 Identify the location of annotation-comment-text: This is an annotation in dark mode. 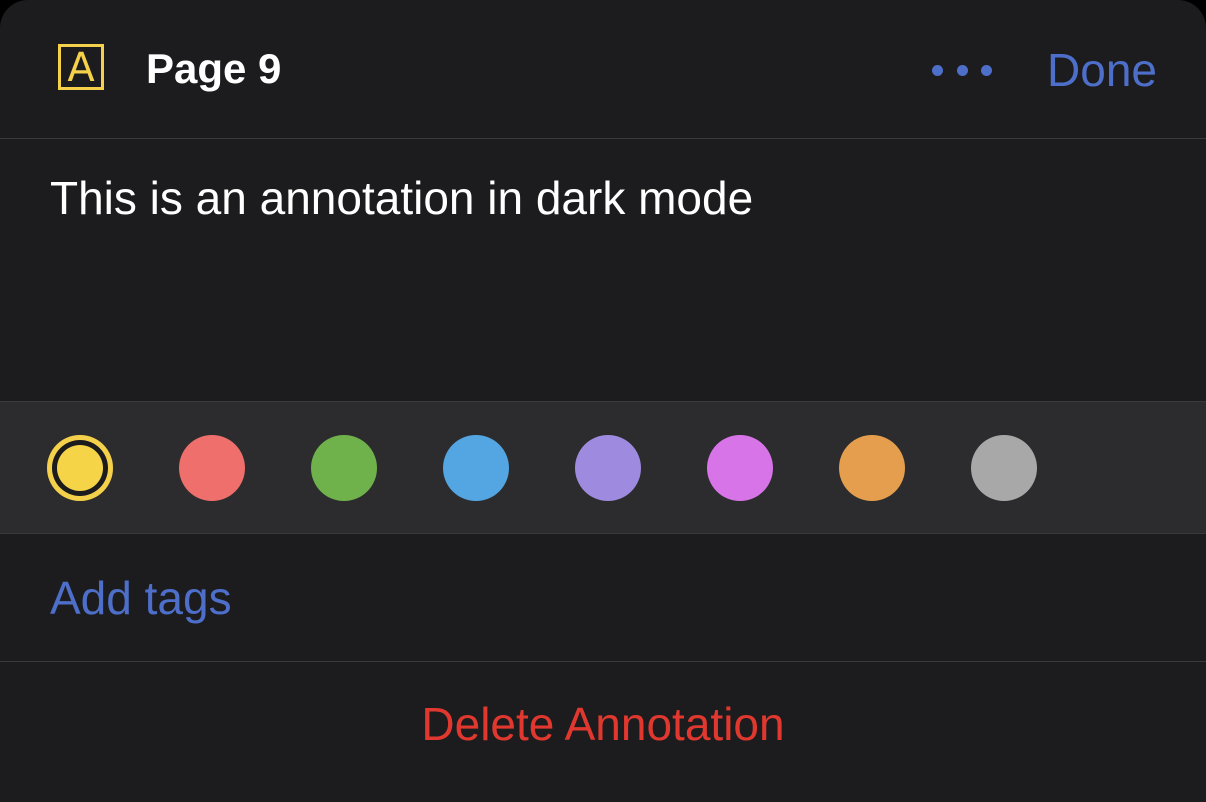
(401, 198).